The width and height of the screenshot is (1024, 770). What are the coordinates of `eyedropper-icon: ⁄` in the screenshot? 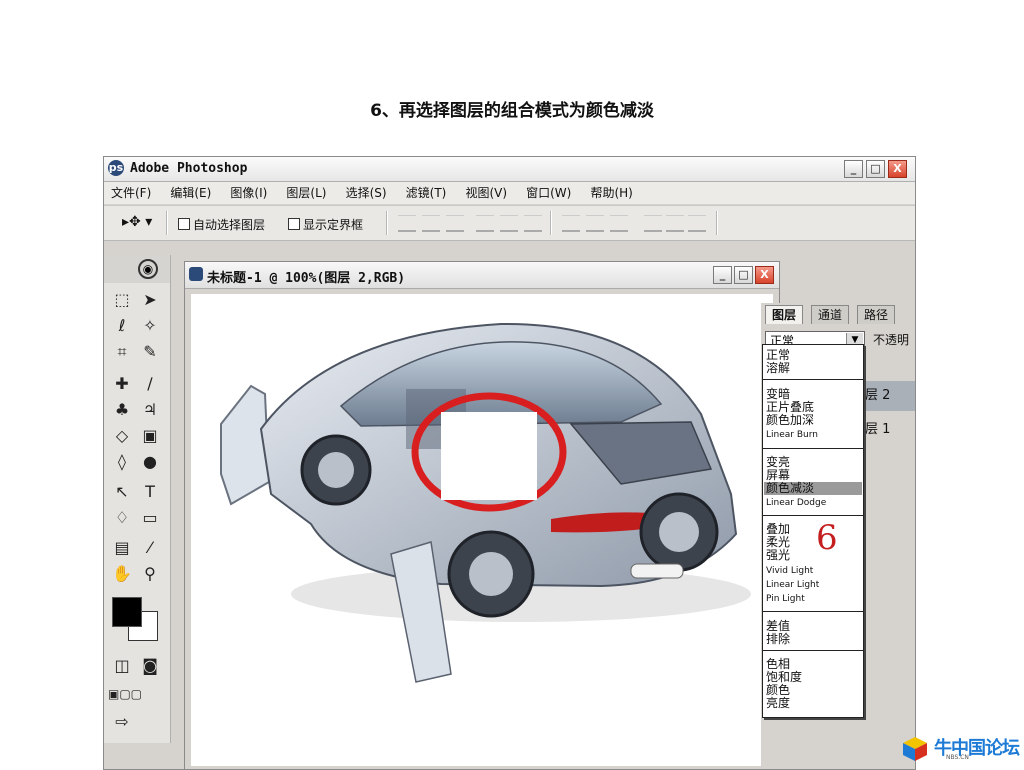 It's located at (150, 548).